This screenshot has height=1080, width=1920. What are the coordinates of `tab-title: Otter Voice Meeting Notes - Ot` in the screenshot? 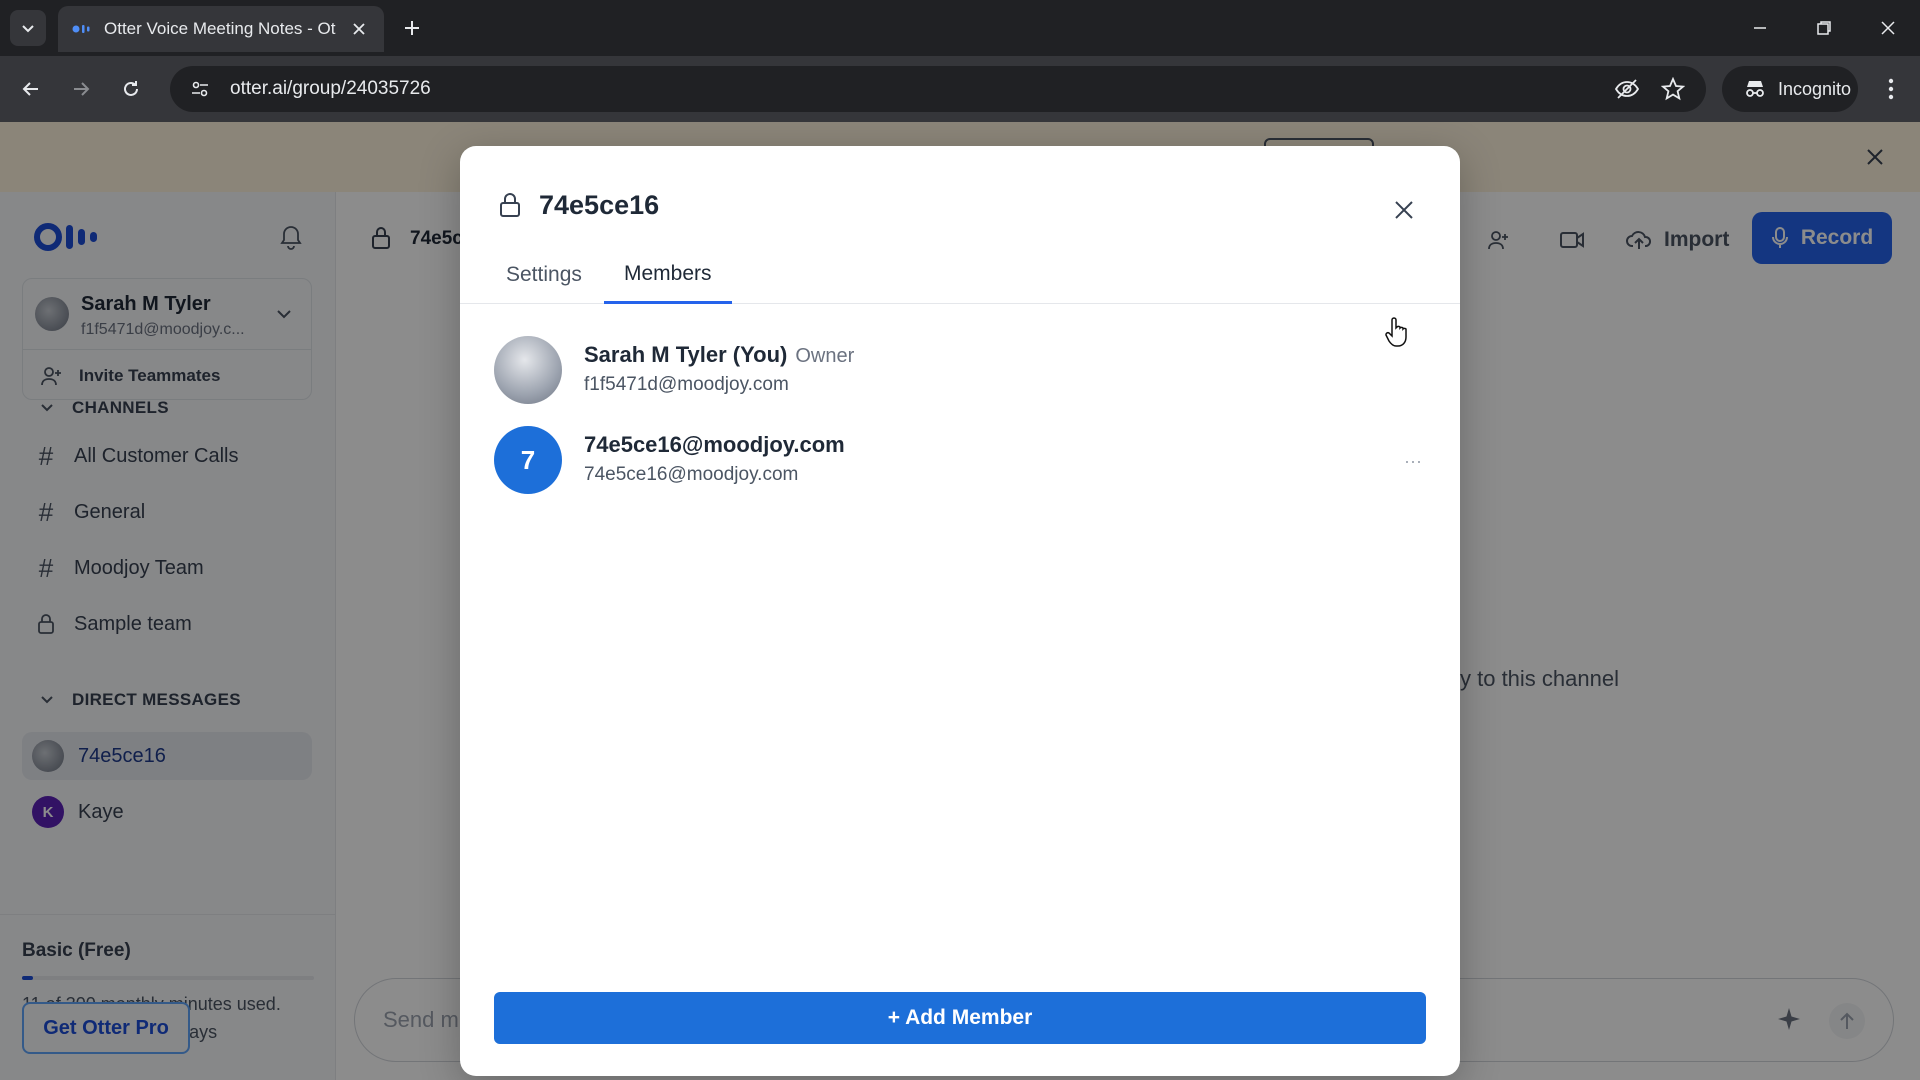 It's located at (220, 28).